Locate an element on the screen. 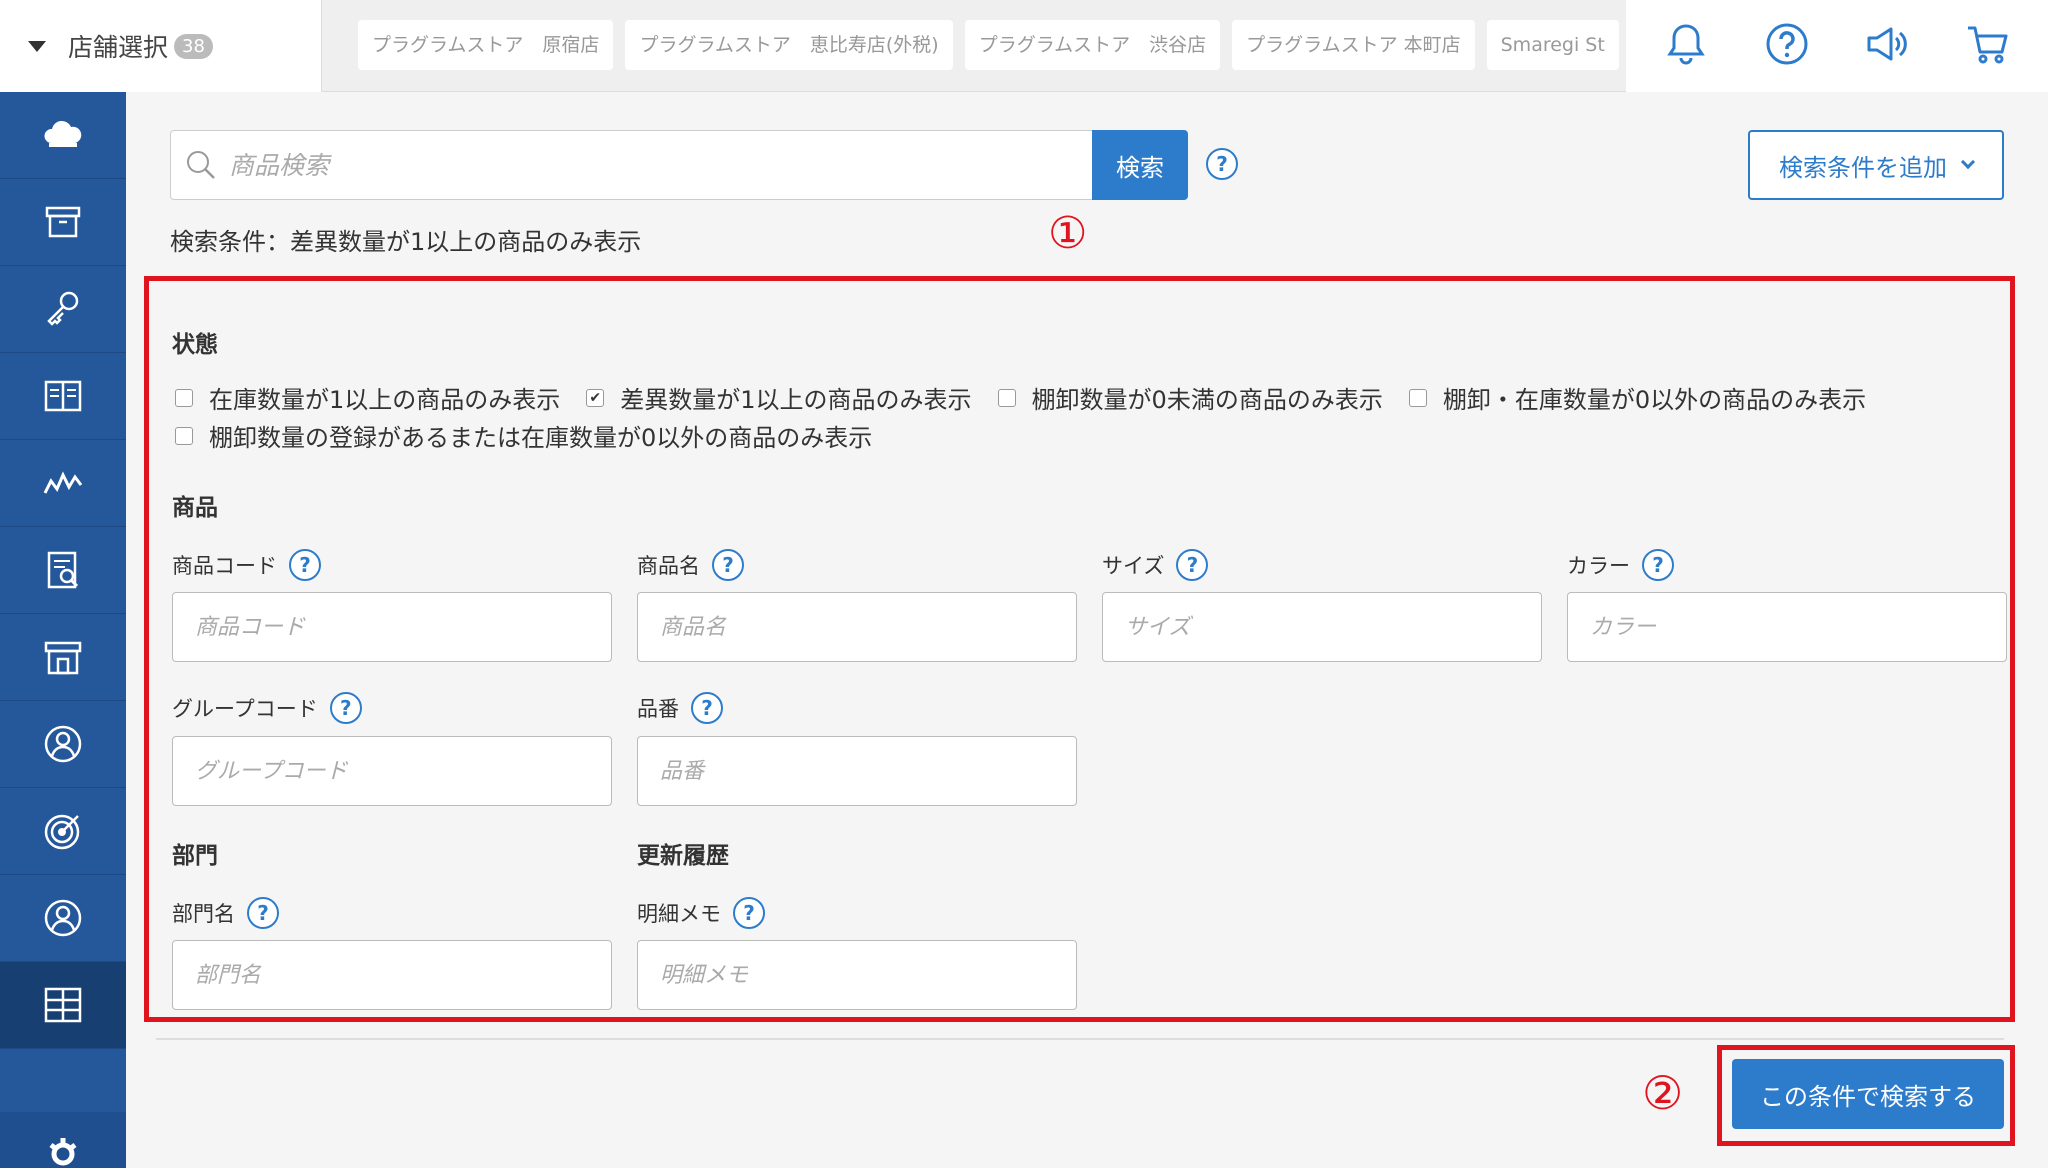 This screenshot has width=2048, height=1168. product-code-field is located at coordinates (392, 627).